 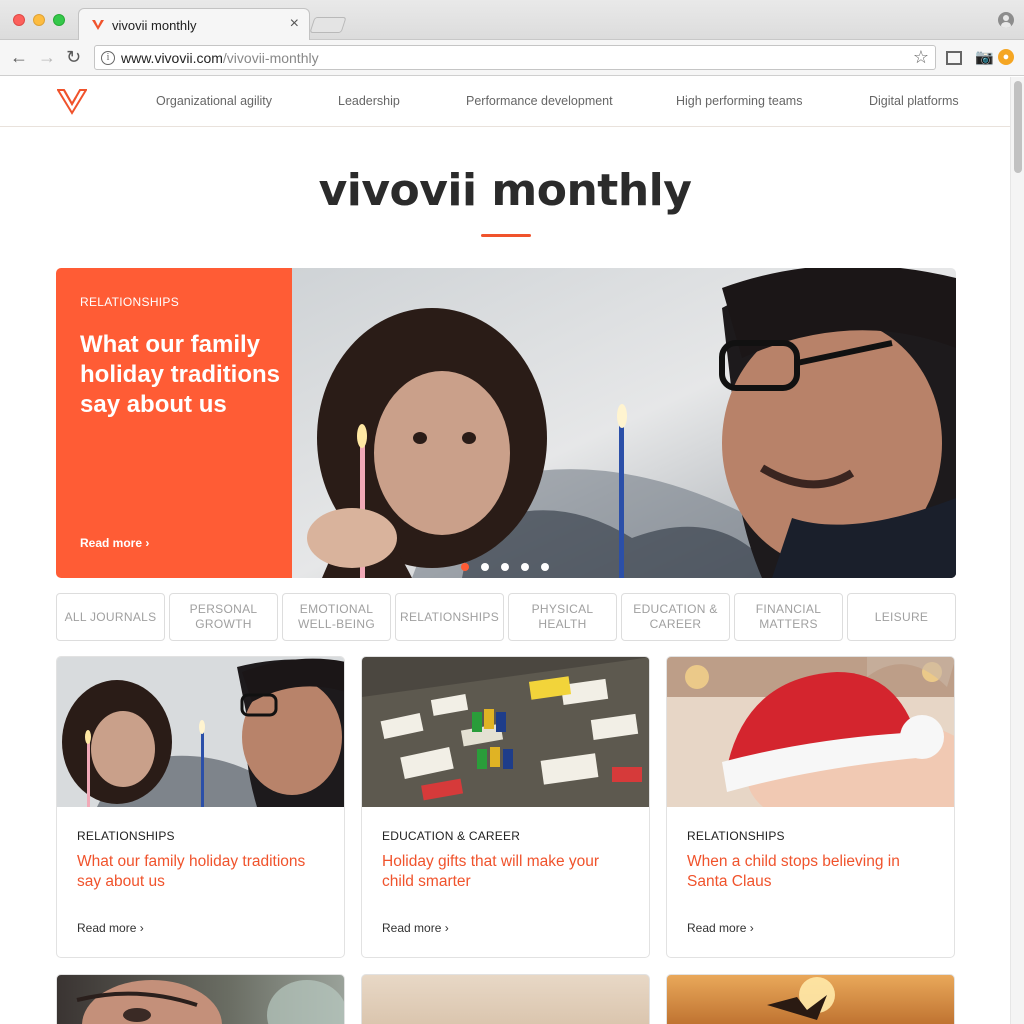 What do you see at coordinates (506, 235) in the screenshot?
I see `title-underline` at bounding box center [506, 235].